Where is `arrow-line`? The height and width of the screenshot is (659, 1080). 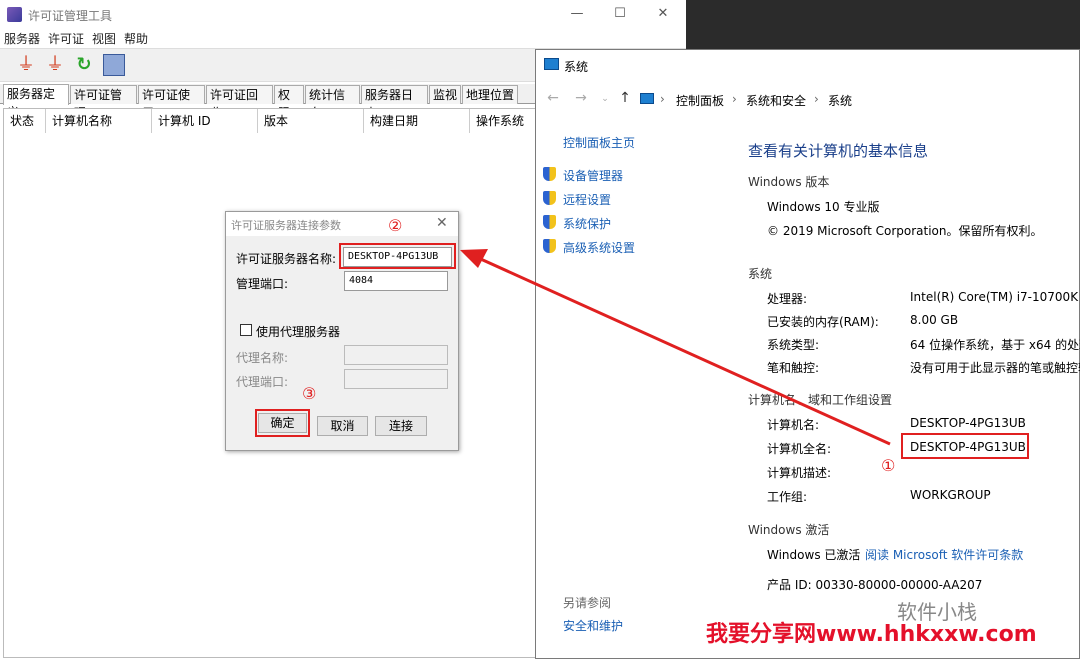 arrow-line is located at coordinates (682, 350).